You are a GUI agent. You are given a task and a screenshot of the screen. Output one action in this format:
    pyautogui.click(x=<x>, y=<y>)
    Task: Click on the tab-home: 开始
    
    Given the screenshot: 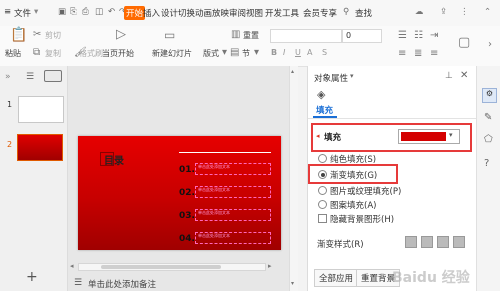 What is the action you would take?
    pyautogui.click(x=135, y=13)
    